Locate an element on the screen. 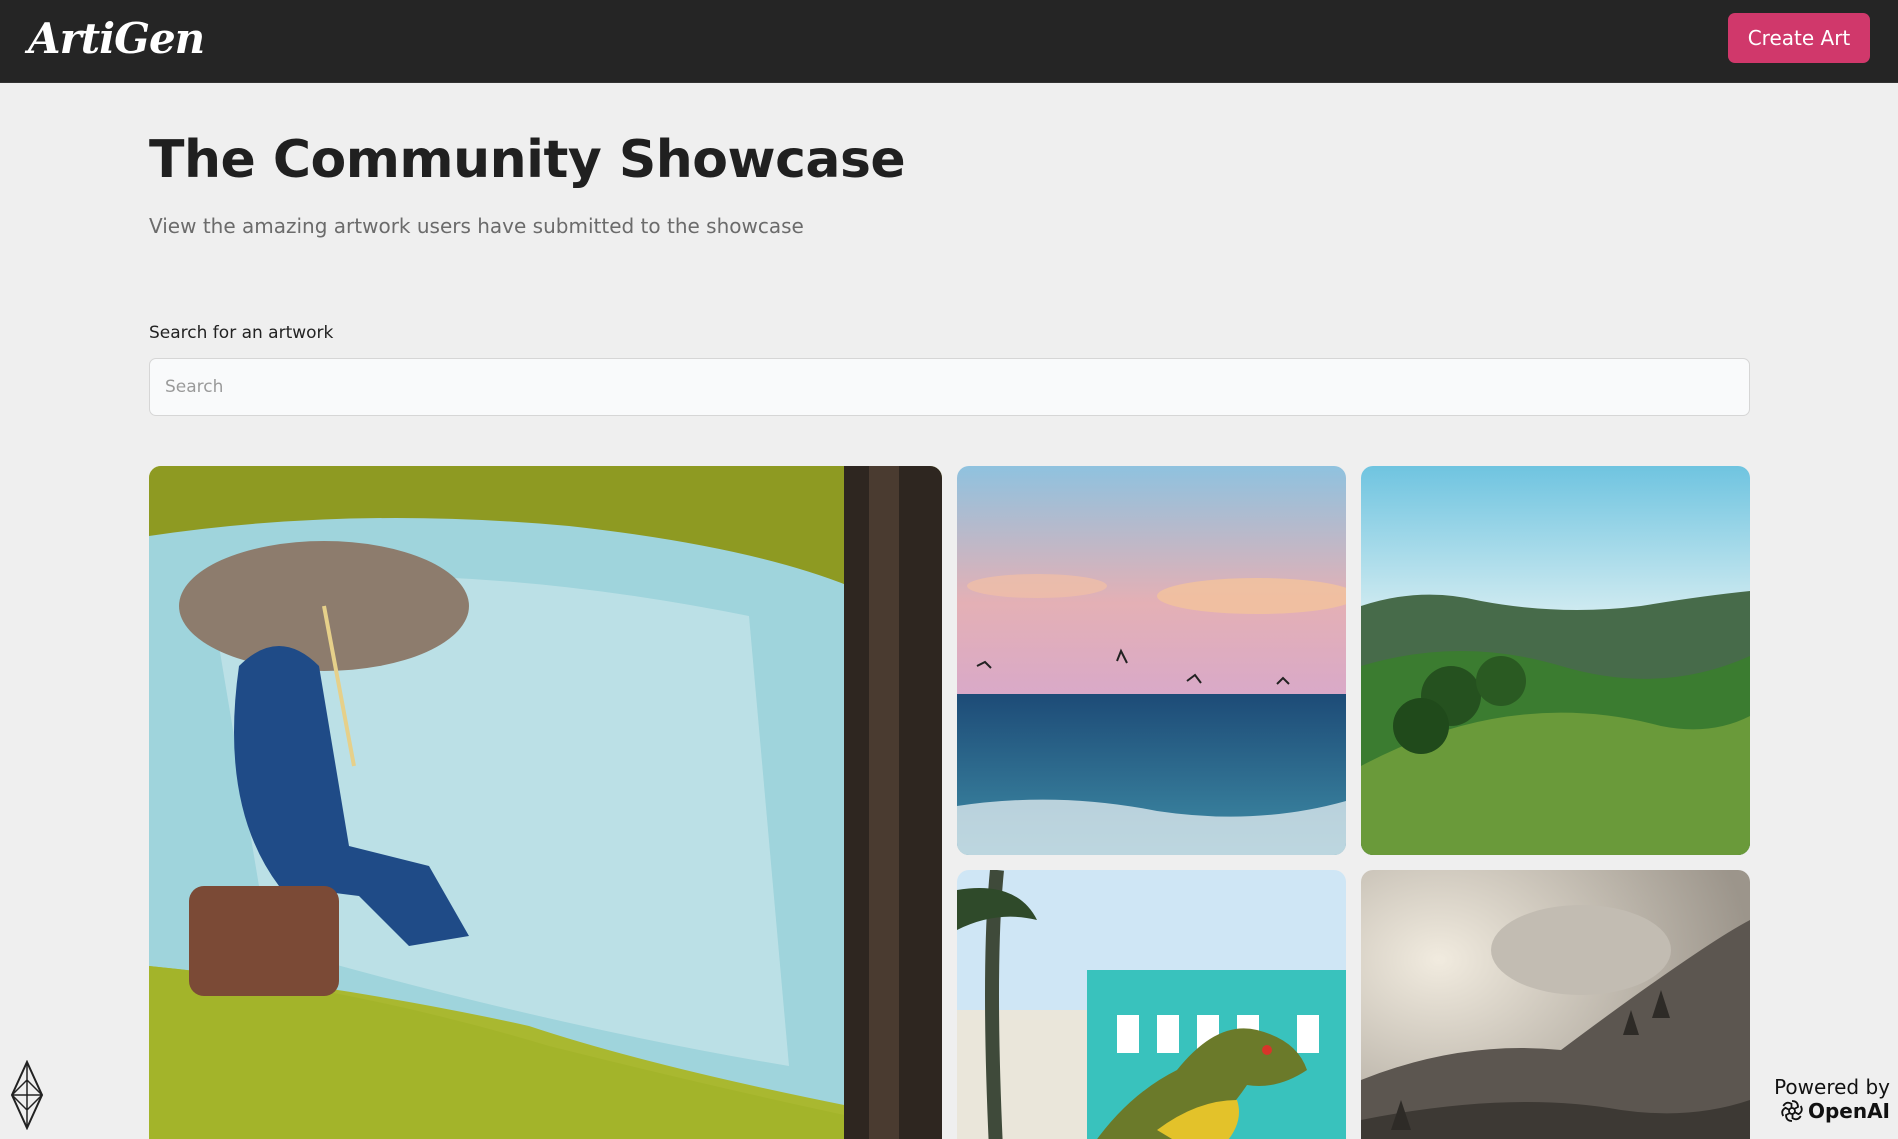  gallery-item-ocean-sunset is located at coordinates (1151, 660).